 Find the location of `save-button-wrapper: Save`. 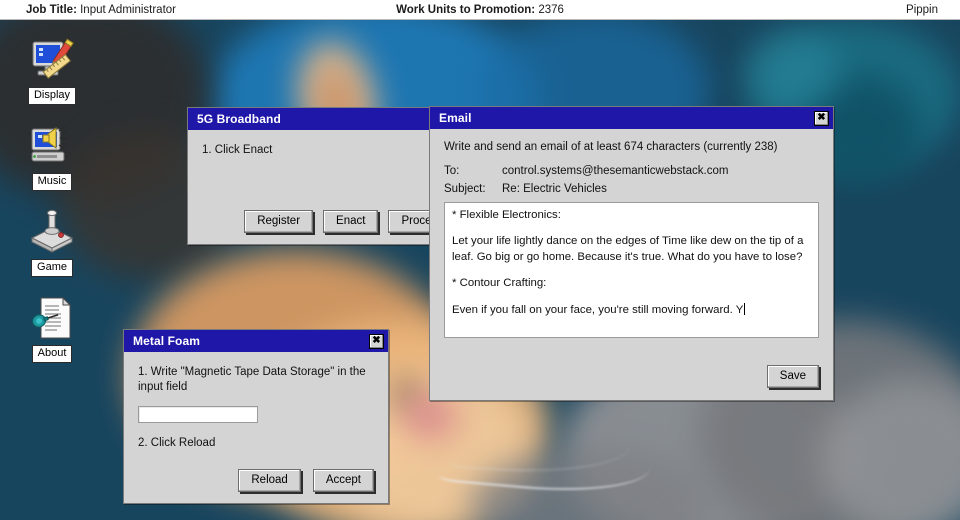

save-button-wrapper: Save is located at coordinates (792, 376).